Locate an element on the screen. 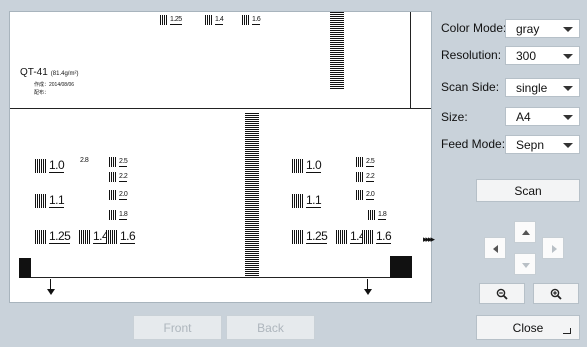  size-select: A4 is located at coordinates (542, 116).